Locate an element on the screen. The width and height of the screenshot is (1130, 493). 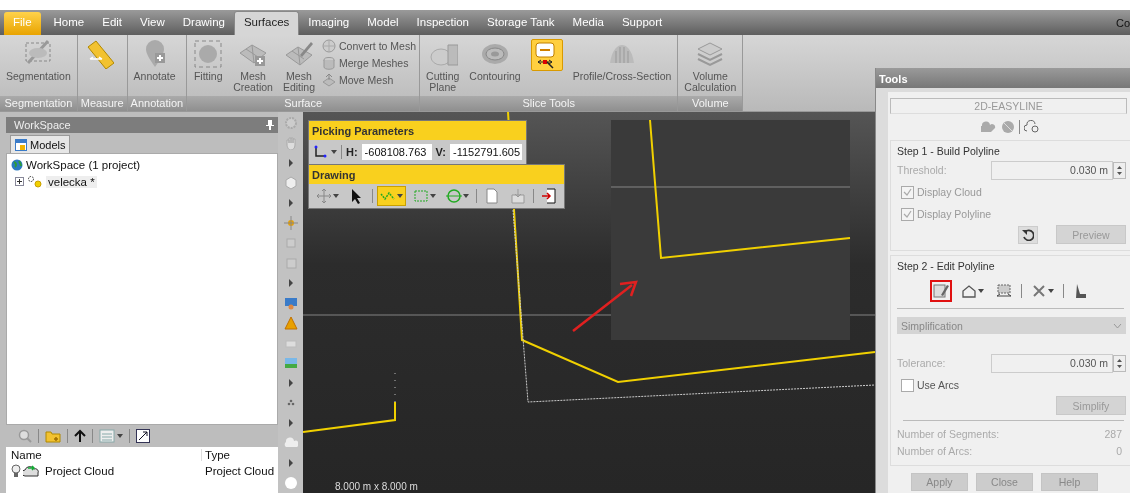
panel-tab: Models is located at coordinates (40, 144).